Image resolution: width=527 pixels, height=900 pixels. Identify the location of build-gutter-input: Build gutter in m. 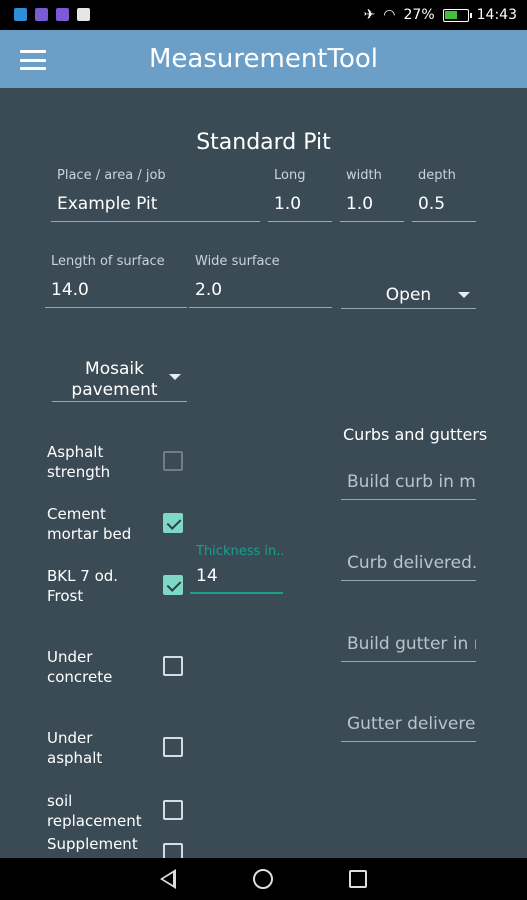
(408, 648).